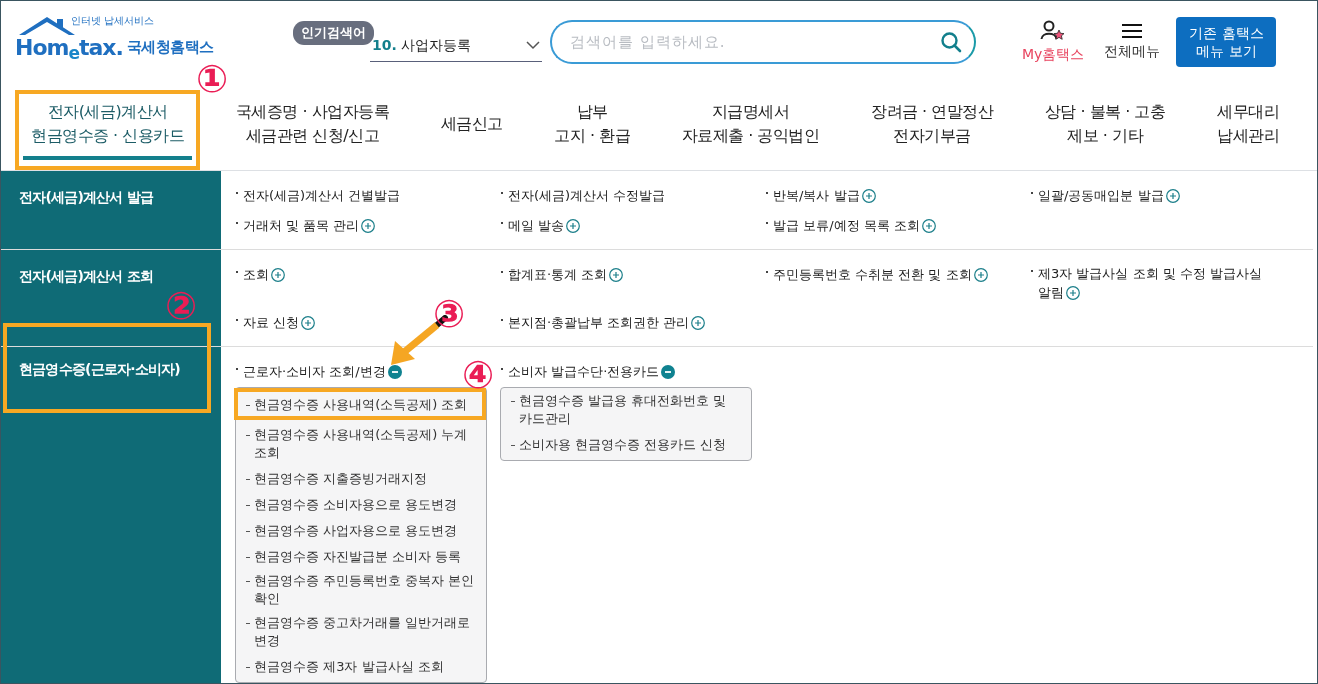 This screenshot has width=1318, height=684. What do you see at coordinates (181, 306) in the screenshot?
I see `step-number: ②` at bounding box center [181, 306].